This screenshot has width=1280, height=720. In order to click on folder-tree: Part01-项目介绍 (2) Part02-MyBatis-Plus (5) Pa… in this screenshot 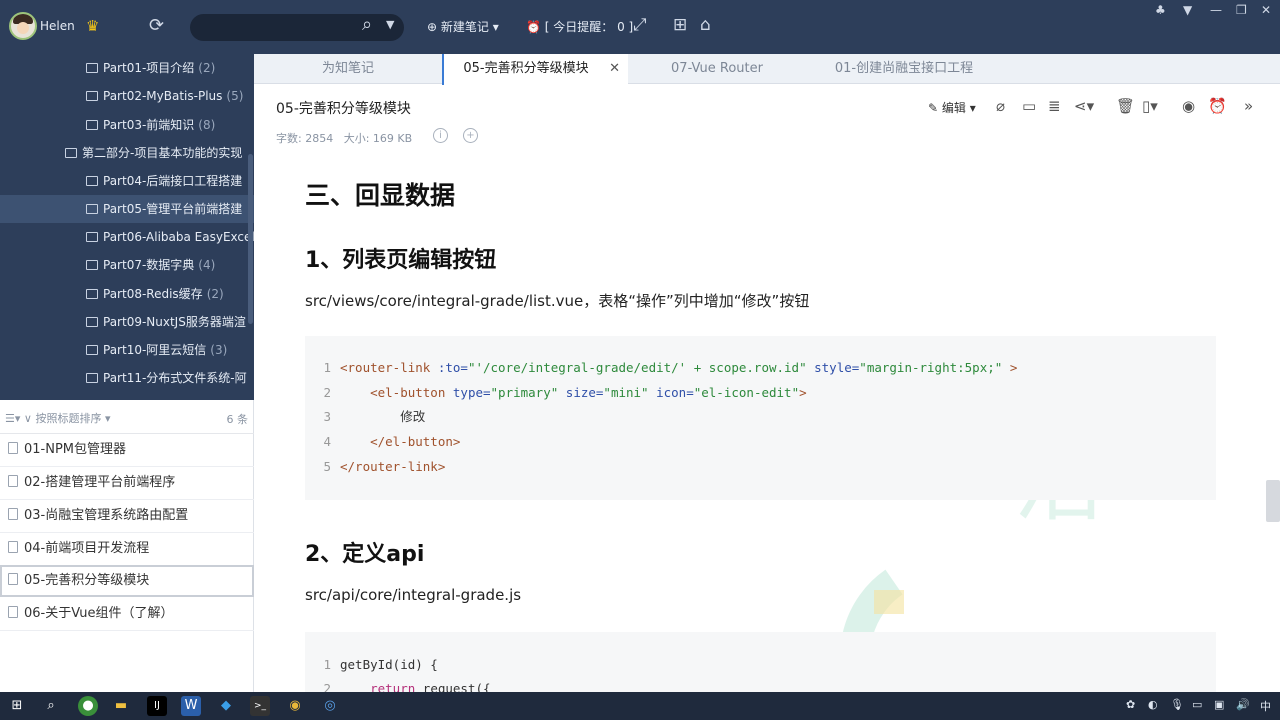, I will do `click(127, 227)`.